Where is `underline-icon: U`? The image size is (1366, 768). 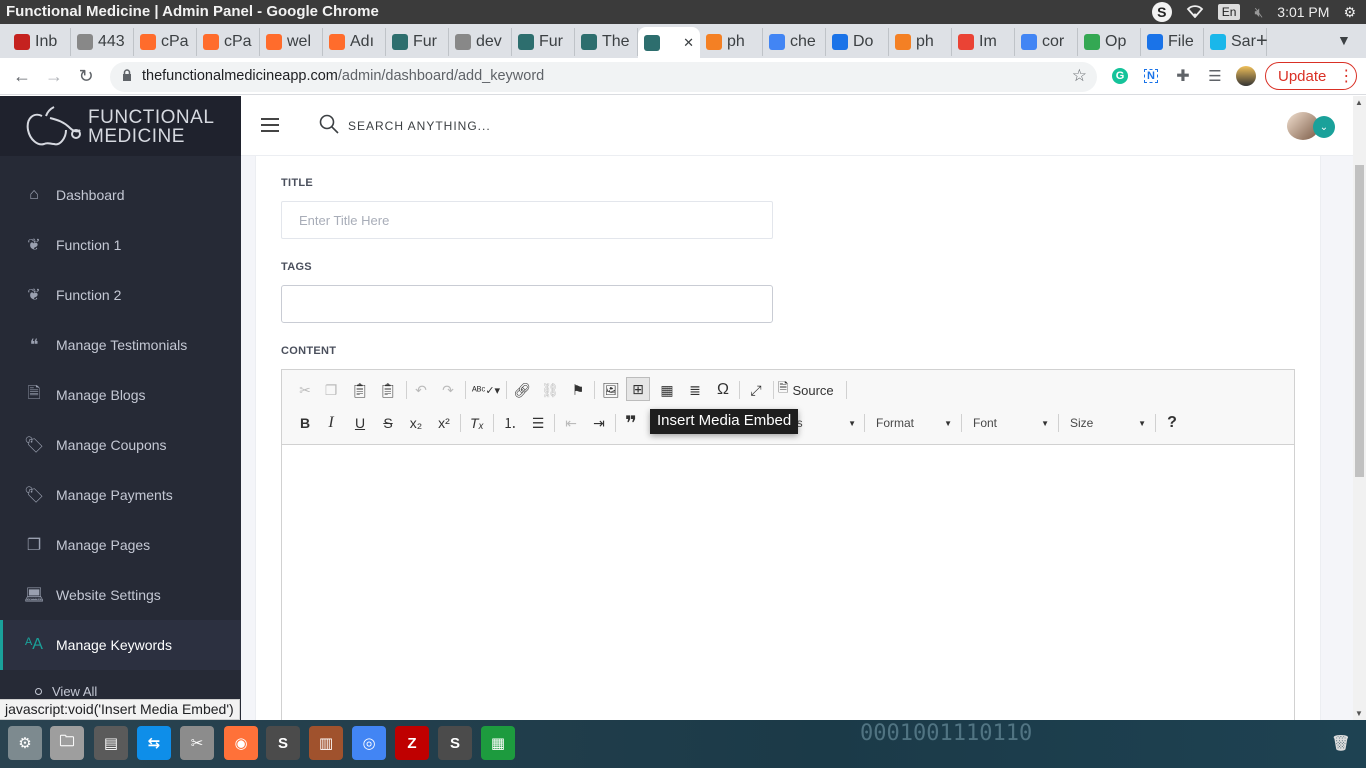
underline-icon: U is located at coordinates (360, 423).